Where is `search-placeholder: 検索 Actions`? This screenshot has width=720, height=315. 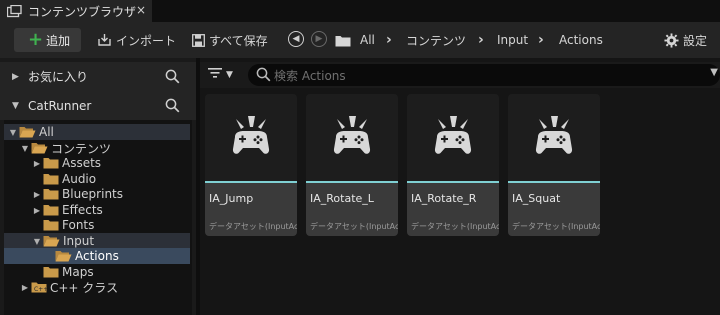
search-placeholder: 検索 Actions is located at coordinates (310, 75).